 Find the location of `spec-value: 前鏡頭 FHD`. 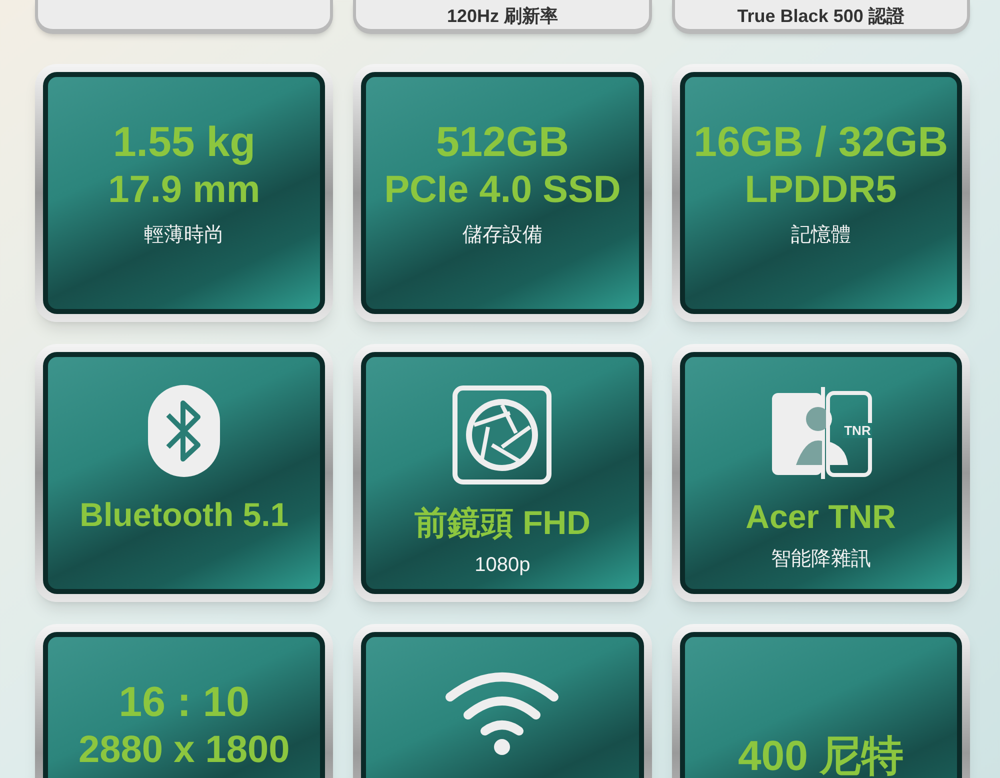

spec-value: 前鏡頭 FHD is located at coordinates (502, 523).